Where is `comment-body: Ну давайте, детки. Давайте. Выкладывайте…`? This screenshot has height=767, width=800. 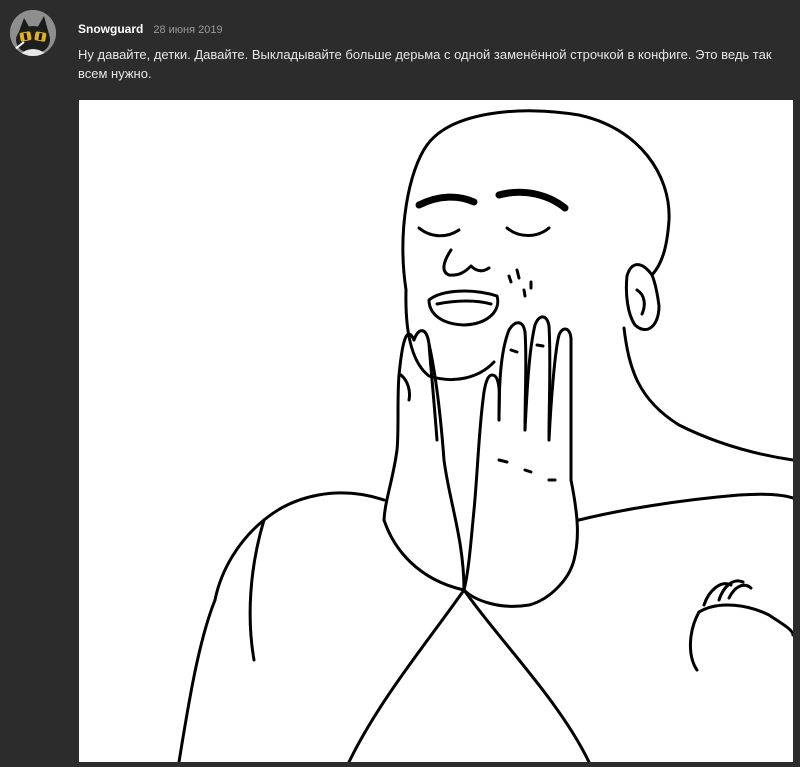
comment-body: Ну давайте, детки. Давайте. Выкладывайте… is located at coordinates (425, 64).